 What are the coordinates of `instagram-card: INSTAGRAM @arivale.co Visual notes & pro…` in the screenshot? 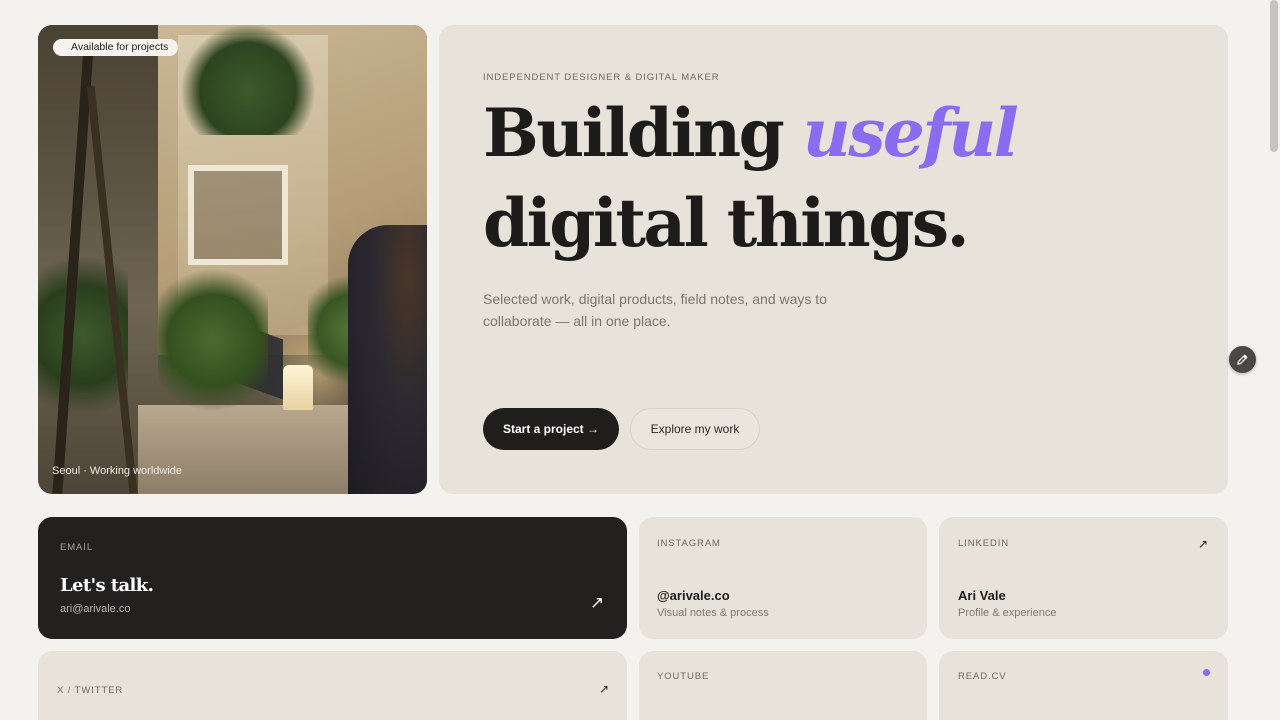 It's located at (783, 578).